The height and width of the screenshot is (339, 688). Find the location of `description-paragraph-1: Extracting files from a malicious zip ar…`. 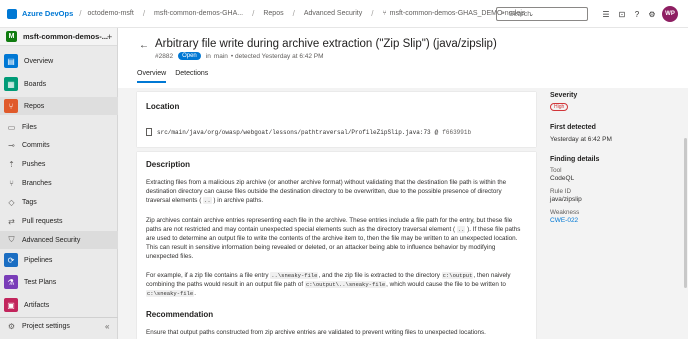

description-paragraph-1: Extracting files from a malicious zip ar… is located at coordinates (336, 191).